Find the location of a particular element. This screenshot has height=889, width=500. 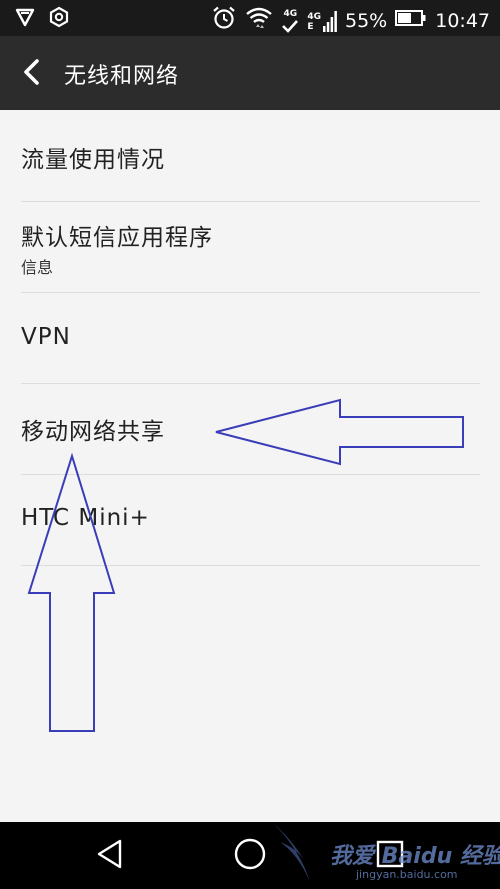

battery-icon is located at coordinates (411, 20).